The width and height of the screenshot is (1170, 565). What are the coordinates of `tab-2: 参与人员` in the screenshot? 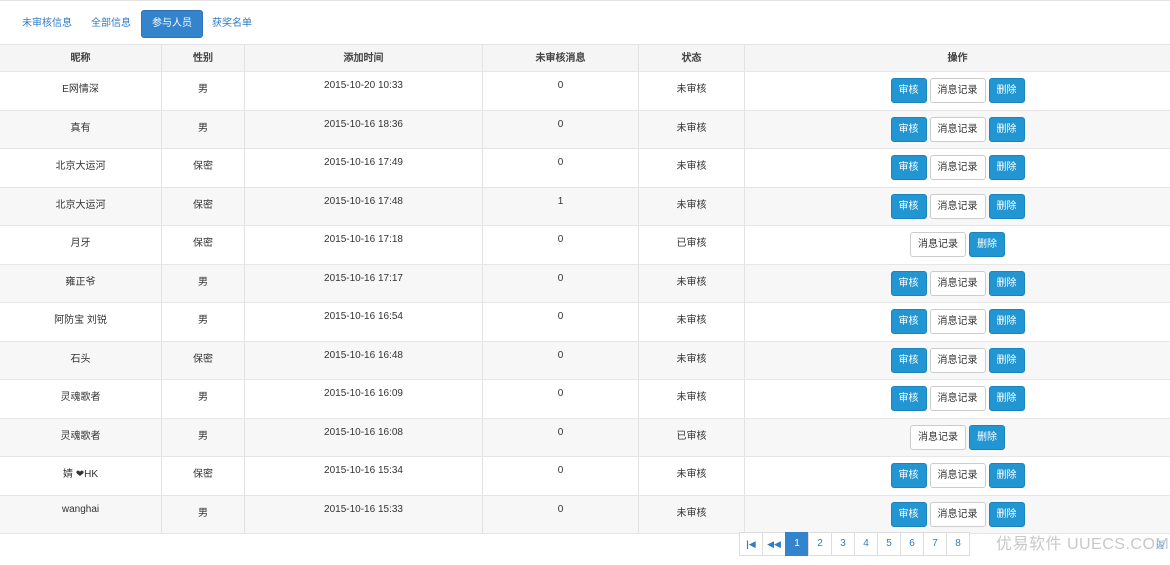 It's located at (172, 24).